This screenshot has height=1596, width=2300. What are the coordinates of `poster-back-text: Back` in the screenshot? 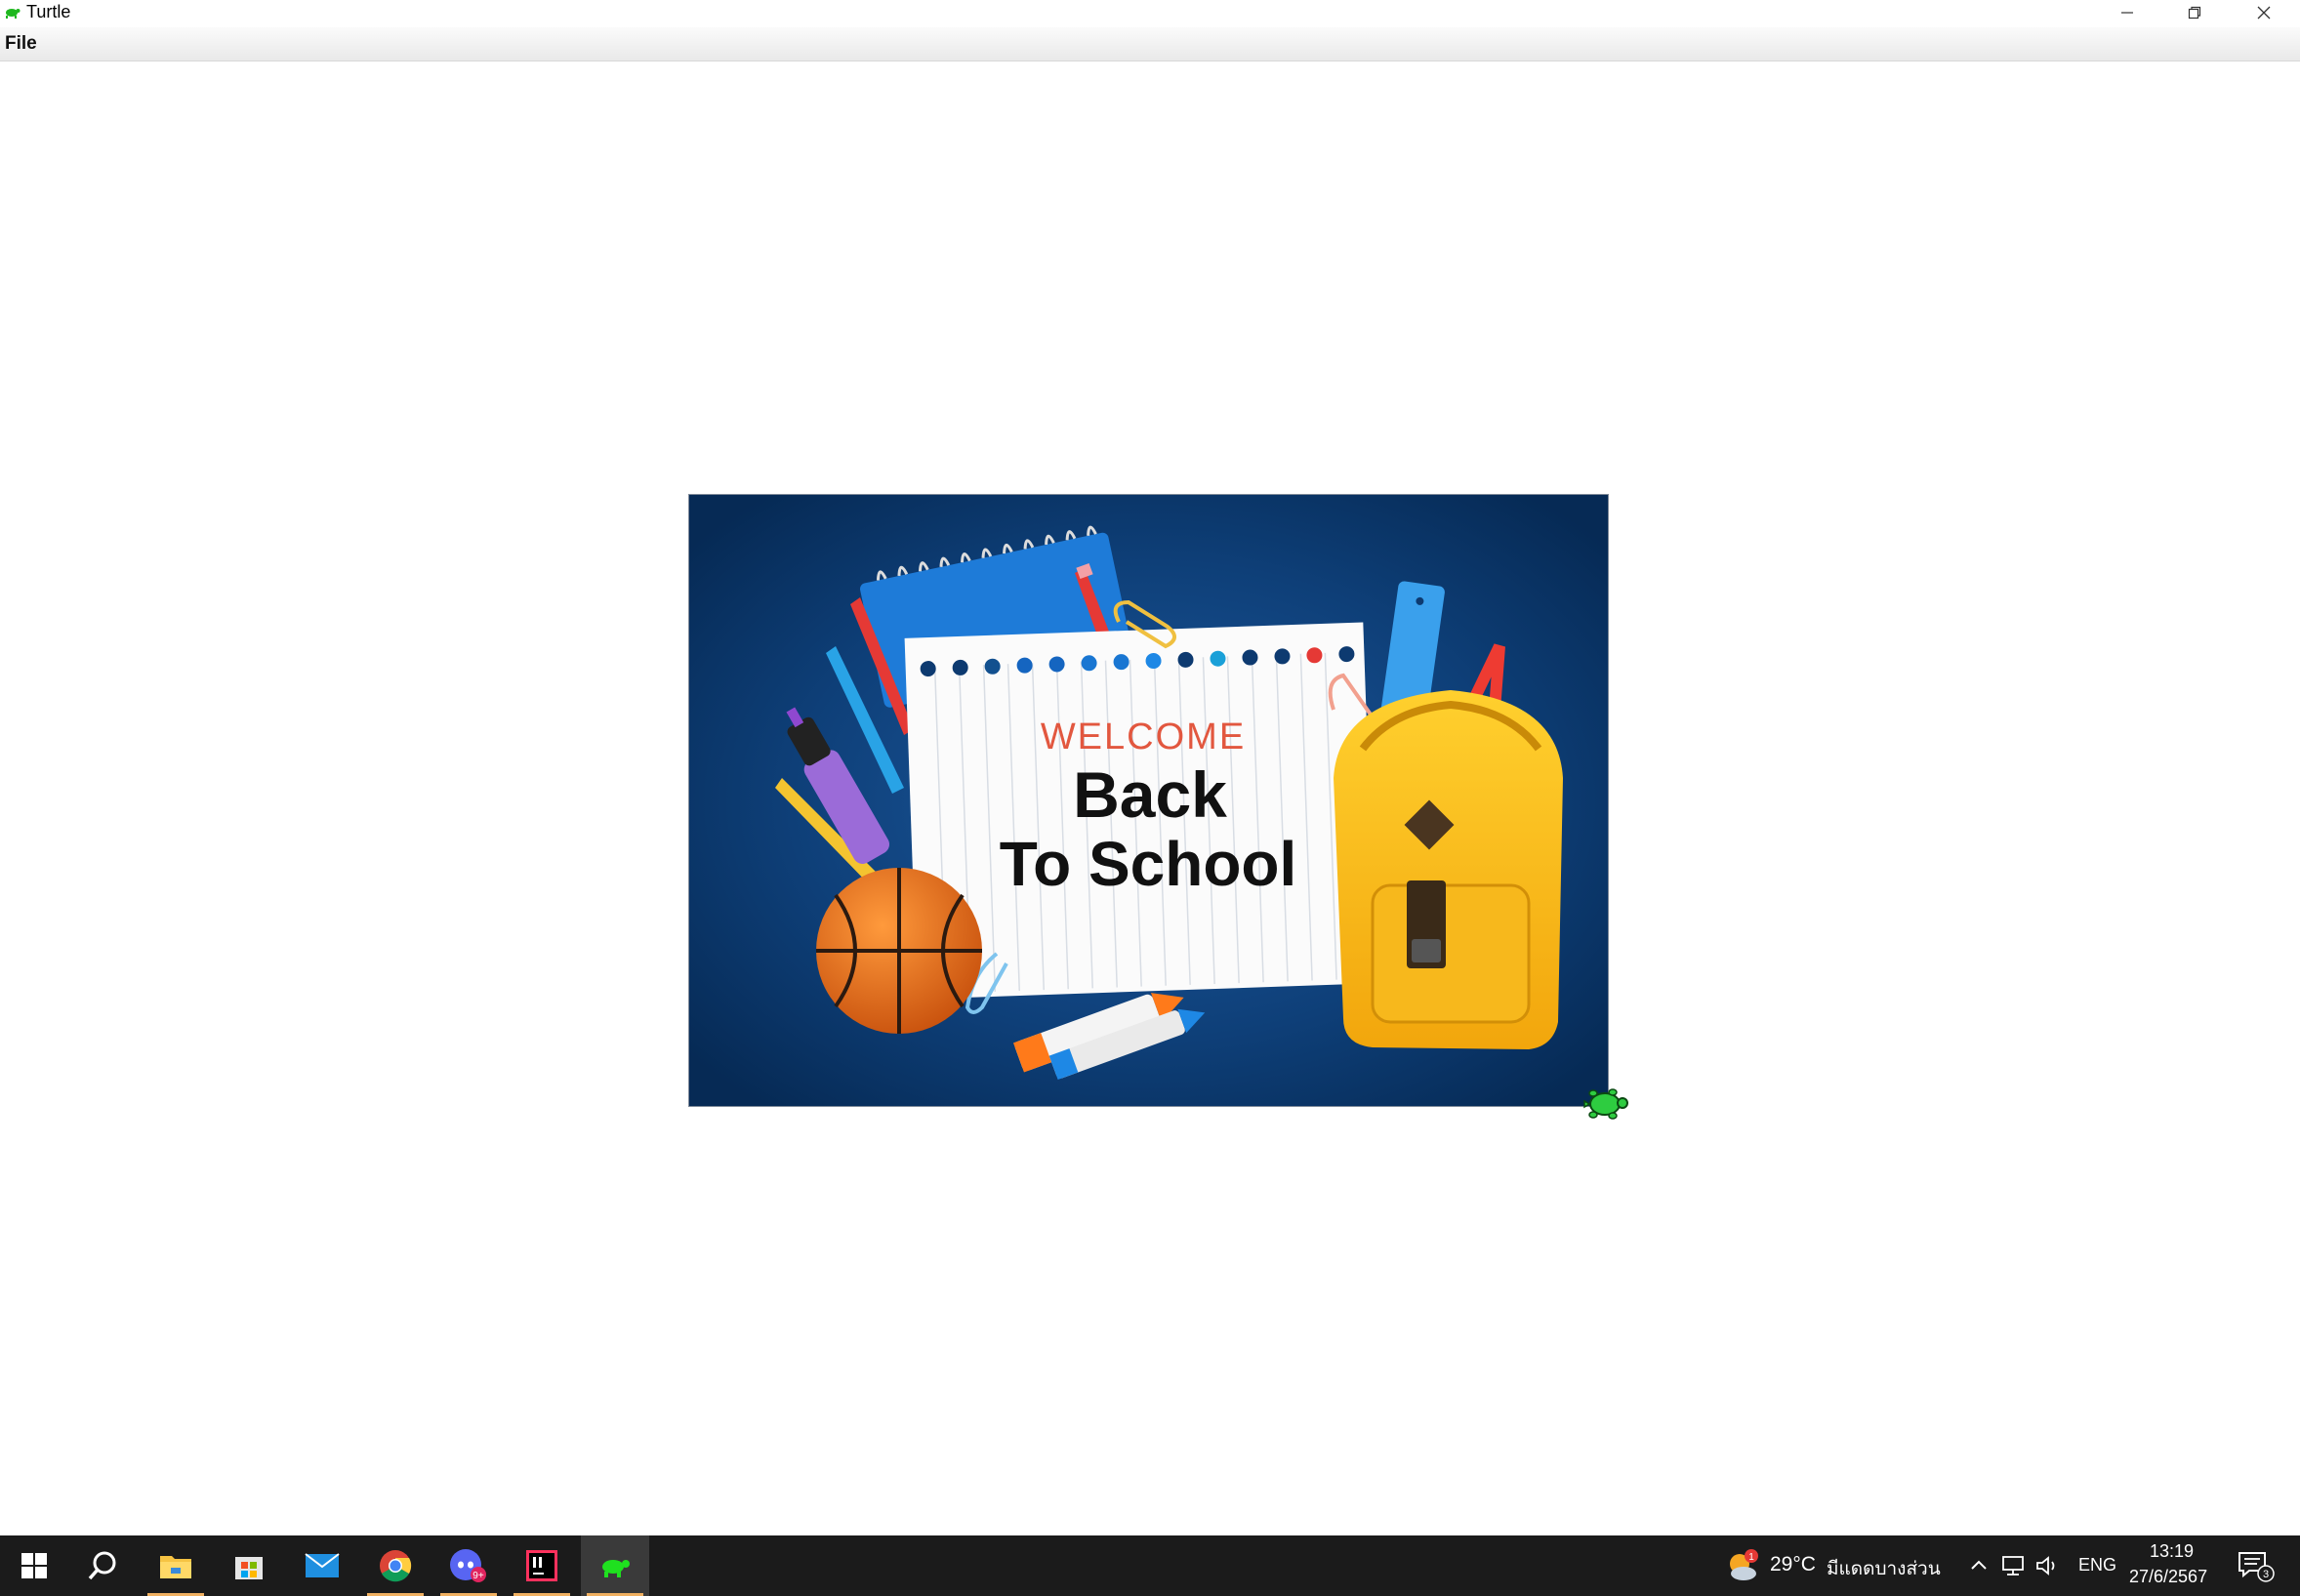 It's located at (1150, 794).